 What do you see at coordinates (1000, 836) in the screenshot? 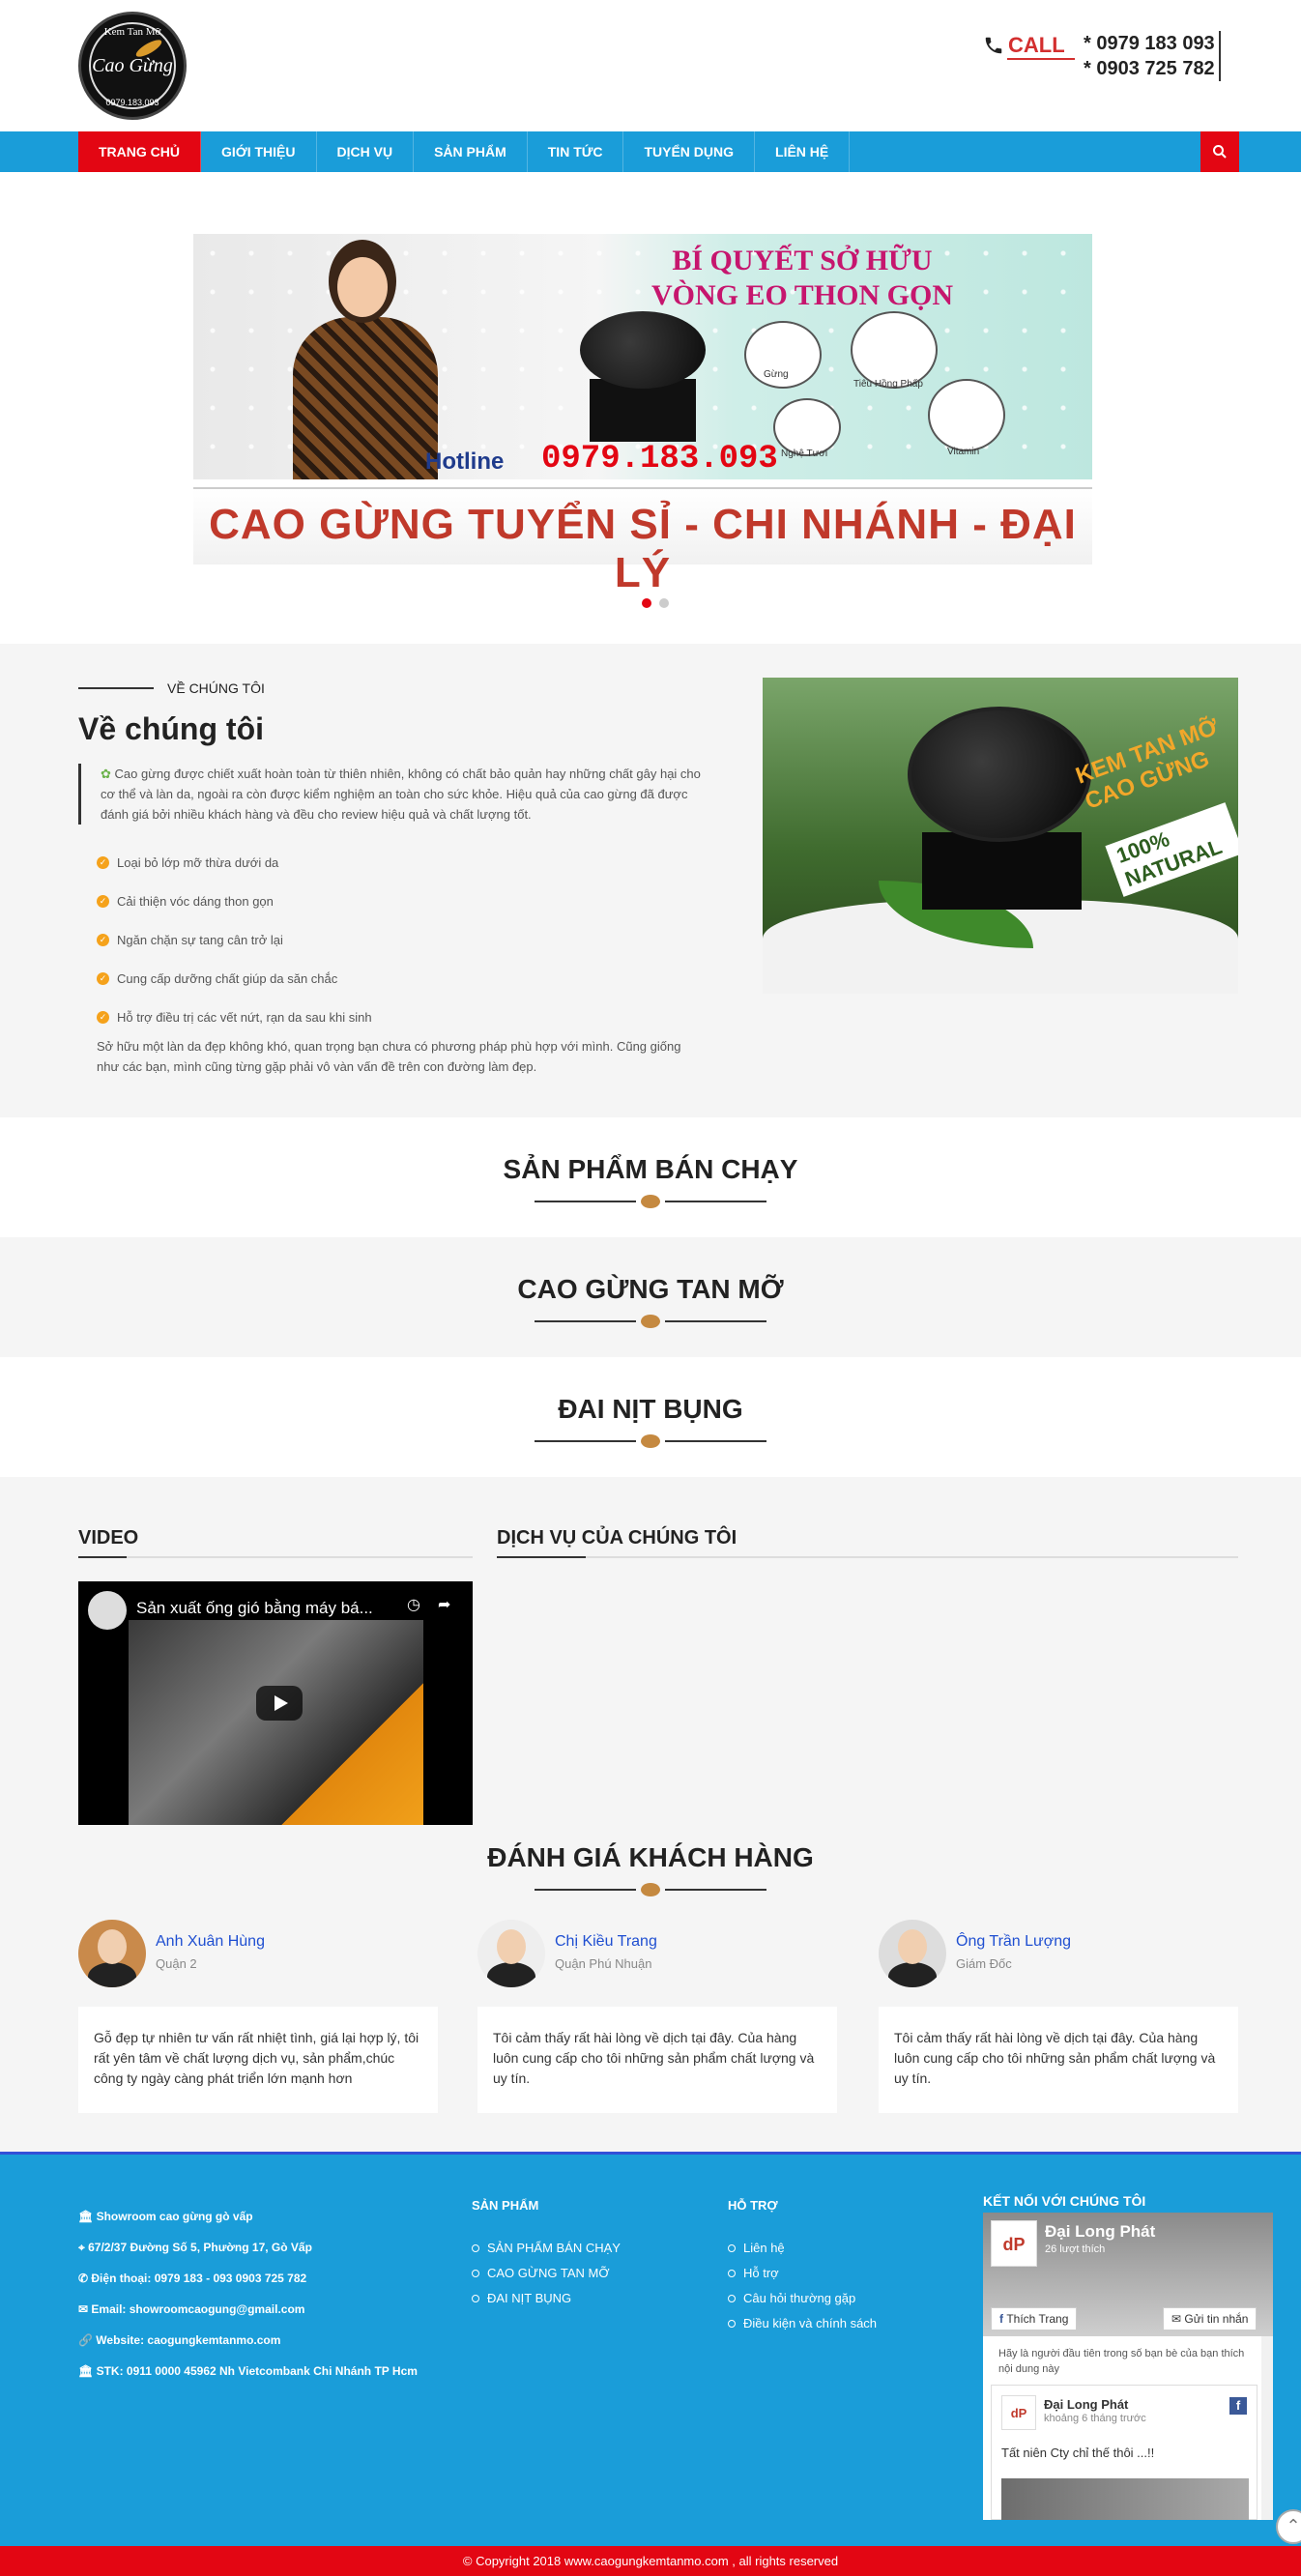
I see `about-product-image: KEM TAN MỠ CAO GỪNG 100% NATURAL` at bounding box center [1000, 836].